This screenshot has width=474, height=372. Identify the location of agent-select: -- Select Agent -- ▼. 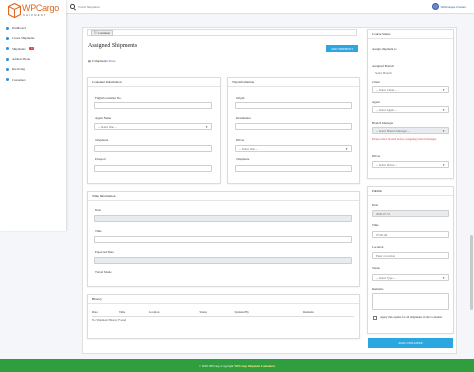
(410, 109).